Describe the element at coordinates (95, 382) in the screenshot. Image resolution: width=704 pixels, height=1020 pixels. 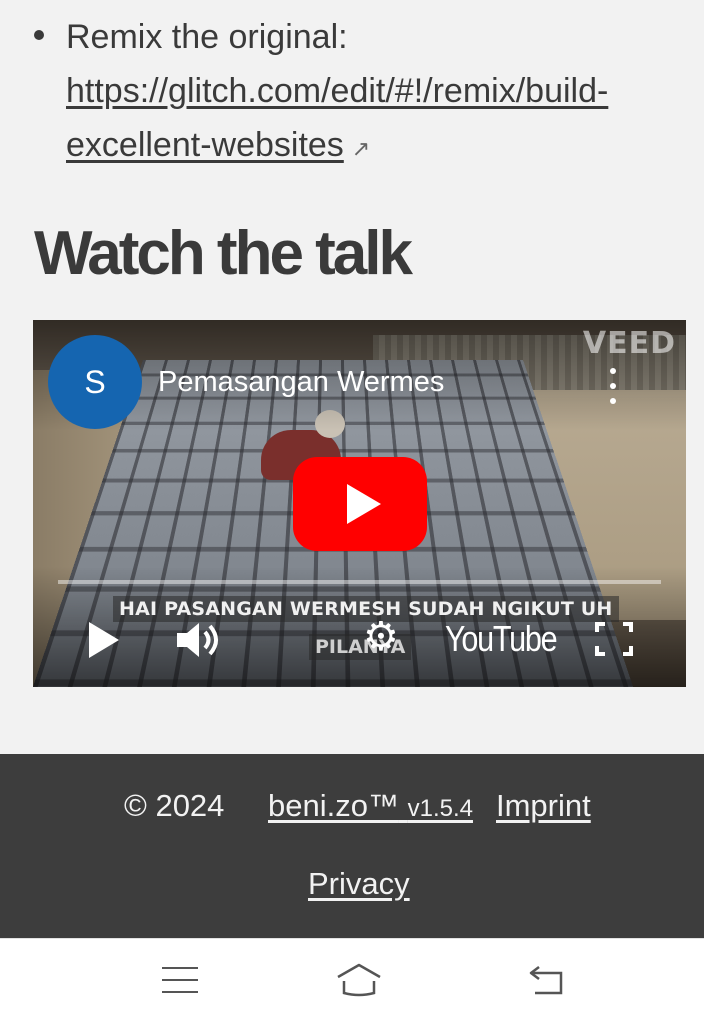
I see `channel-avatar: S` at that location.